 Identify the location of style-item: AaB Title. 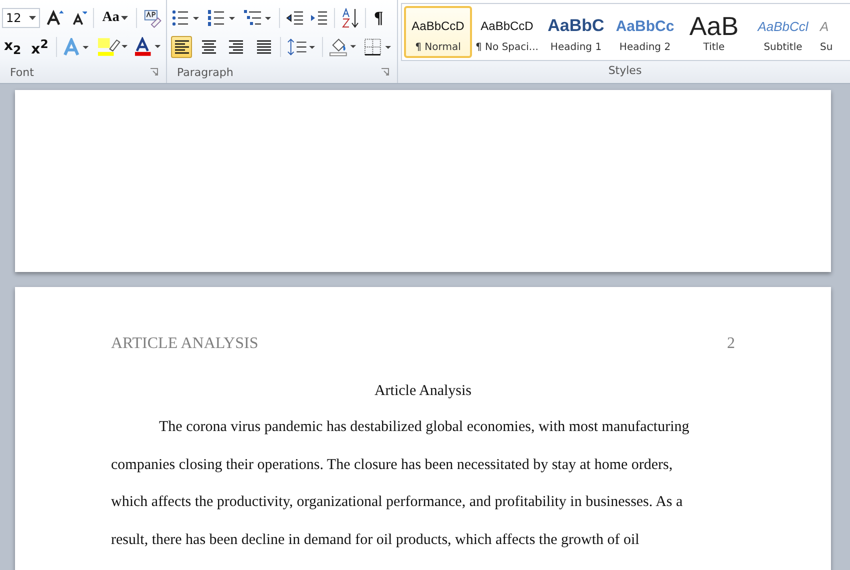
(714, 32).